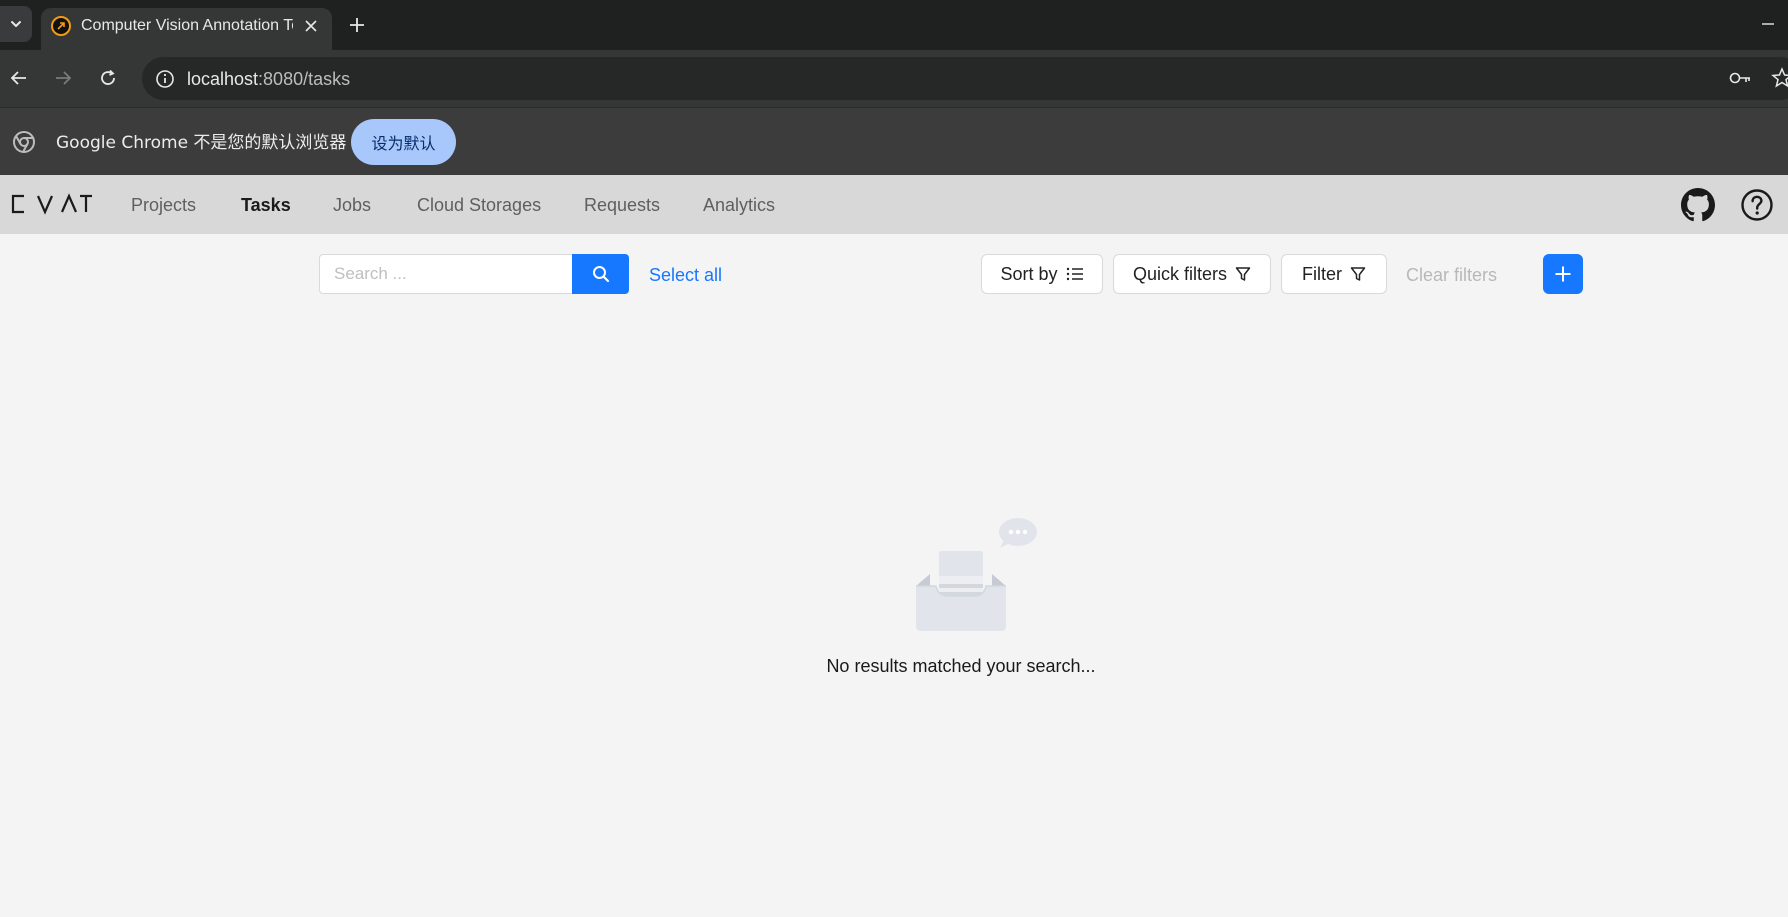 The height and width of the screenshot is (917, 1788). I want to click on tab-search-button, so click(16, 24).